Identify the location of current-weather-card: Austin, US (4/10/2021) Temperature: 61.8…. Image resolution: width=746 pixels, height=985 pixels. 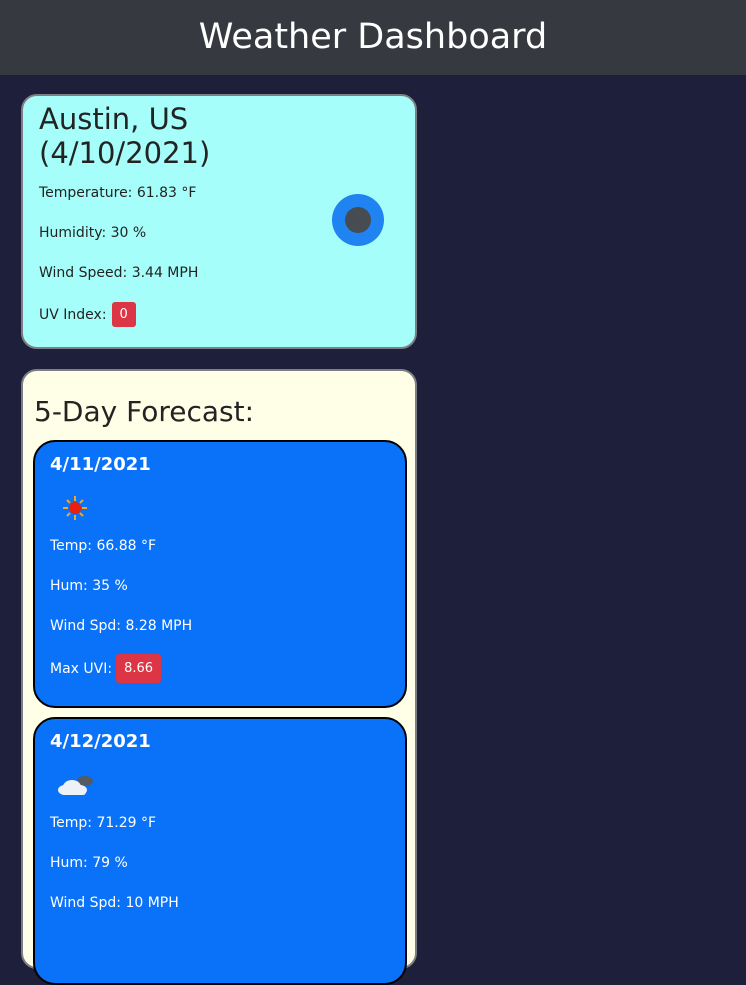
(219, 221).